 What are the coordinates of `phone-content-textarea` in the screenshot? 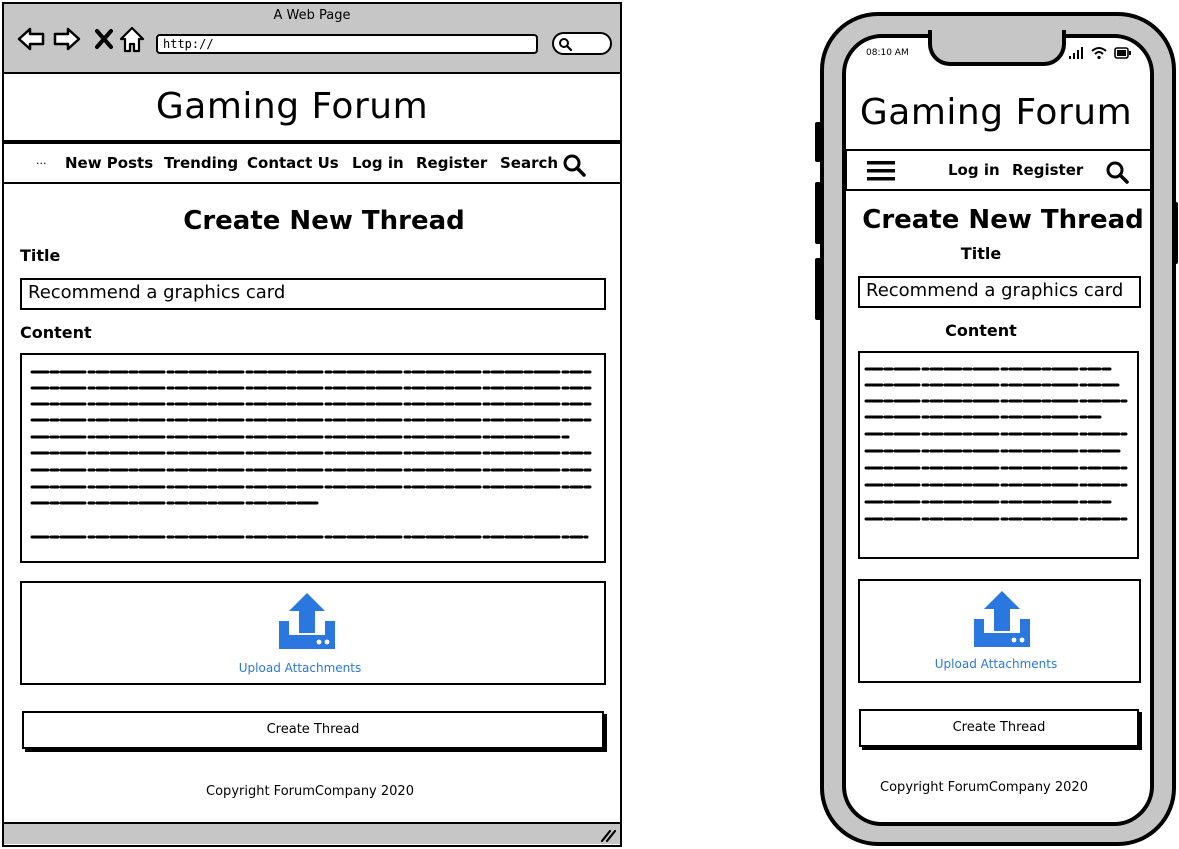 It's located at (998, 455).